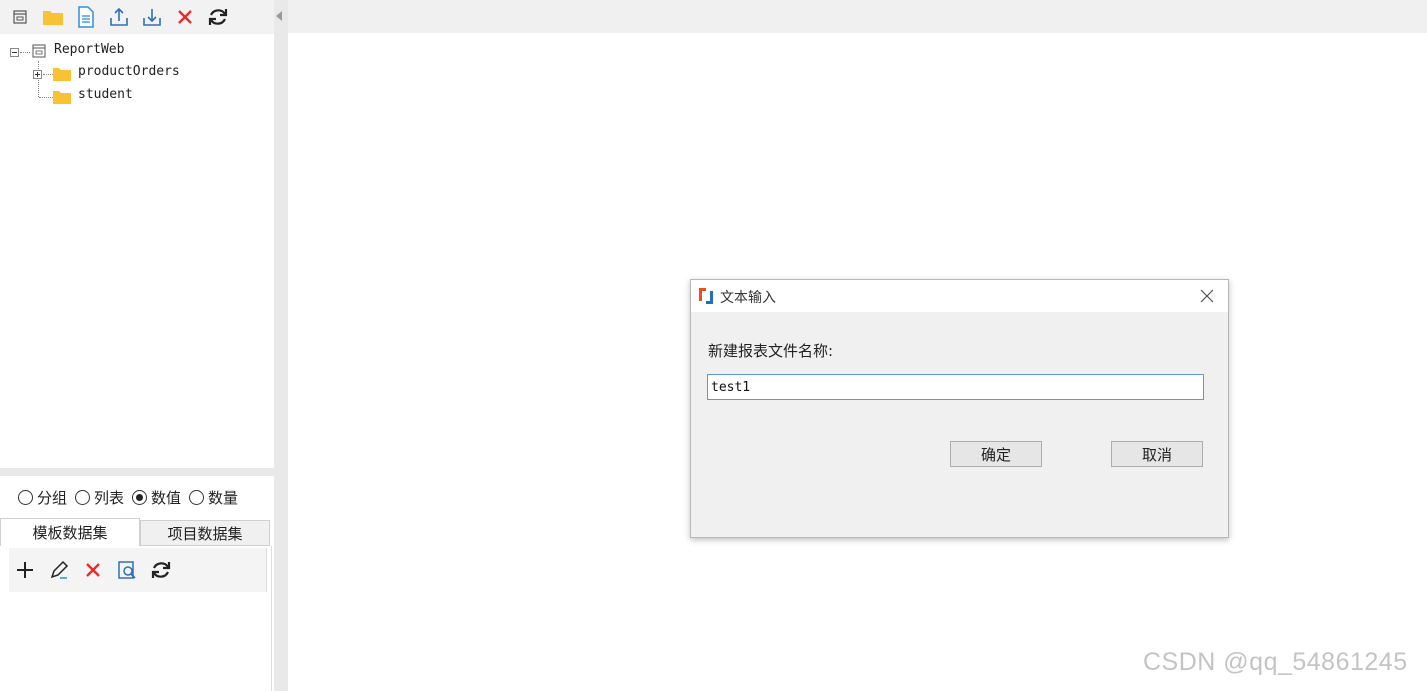  What do you see at coordinates (279, 16) in the screenshot?
I see `collapse-arrow-icon` at bounding box center [279, 16].